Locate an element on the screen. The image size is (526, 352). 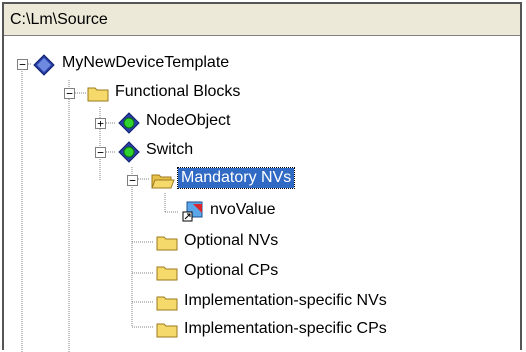
collapse-root-button: − is located at coordinates (22, 64).